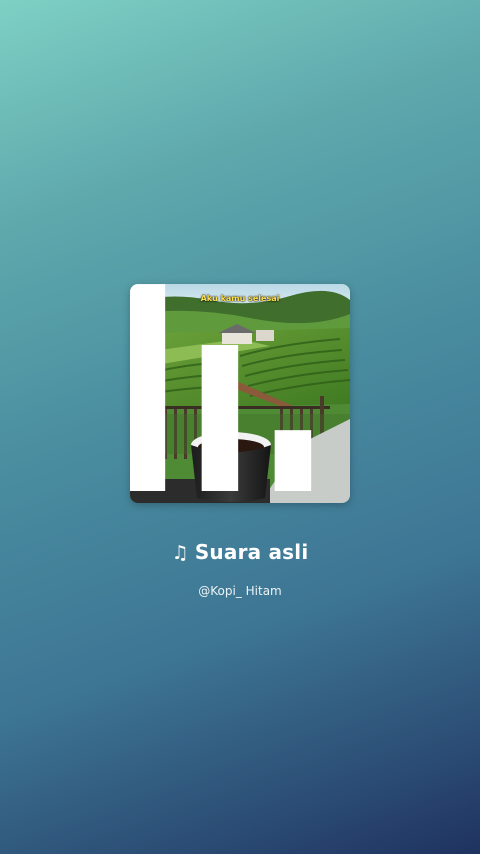  Describe the element at coordinates (251, 552) in the screenshot. I see `track-title: Suara asli` at that location.